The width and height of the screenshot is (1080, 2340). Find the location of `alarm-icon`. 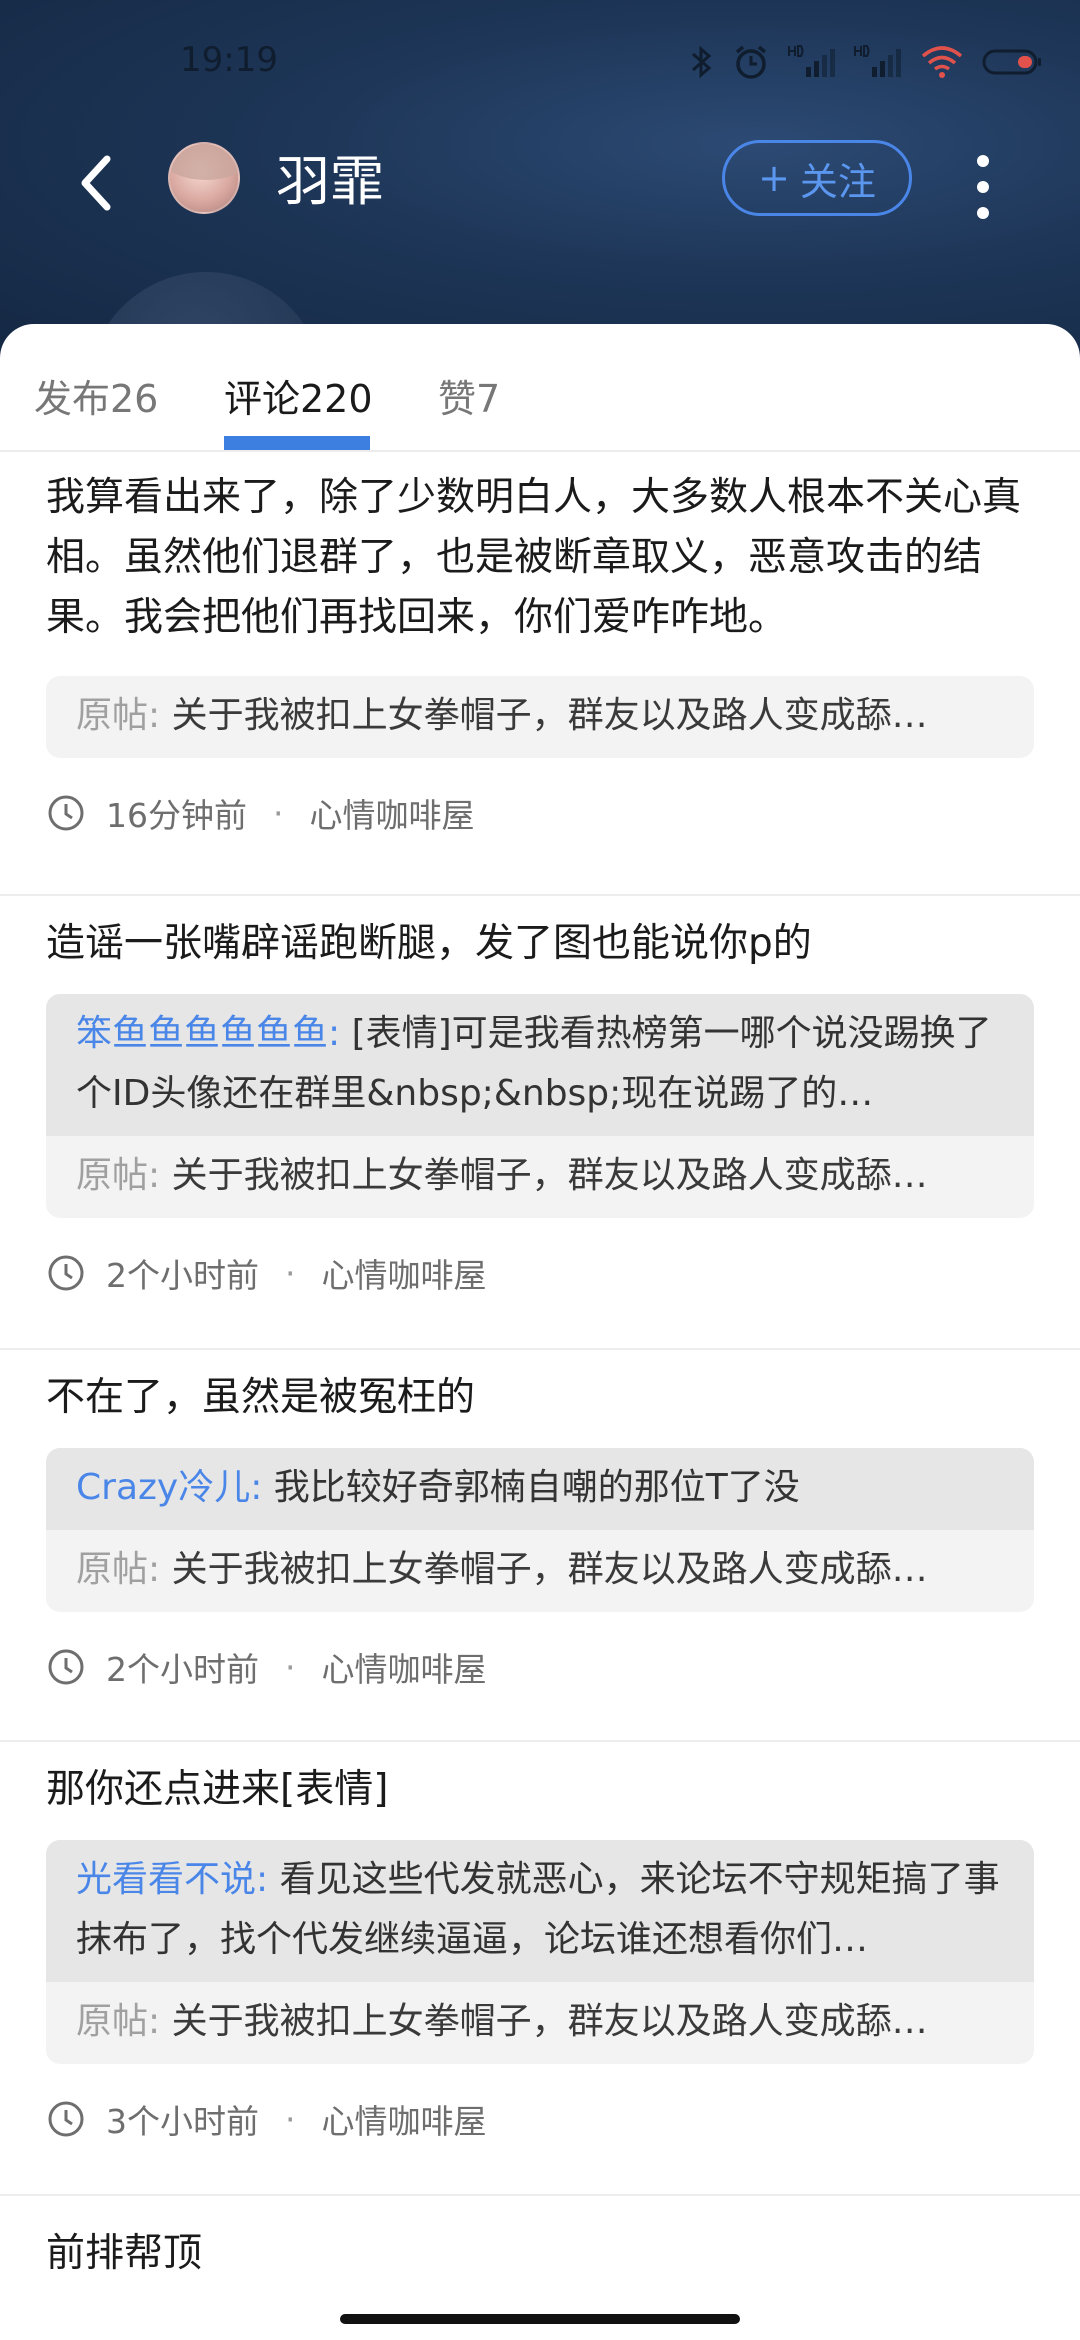

alarm-icon is located at coordinates (751, 62).